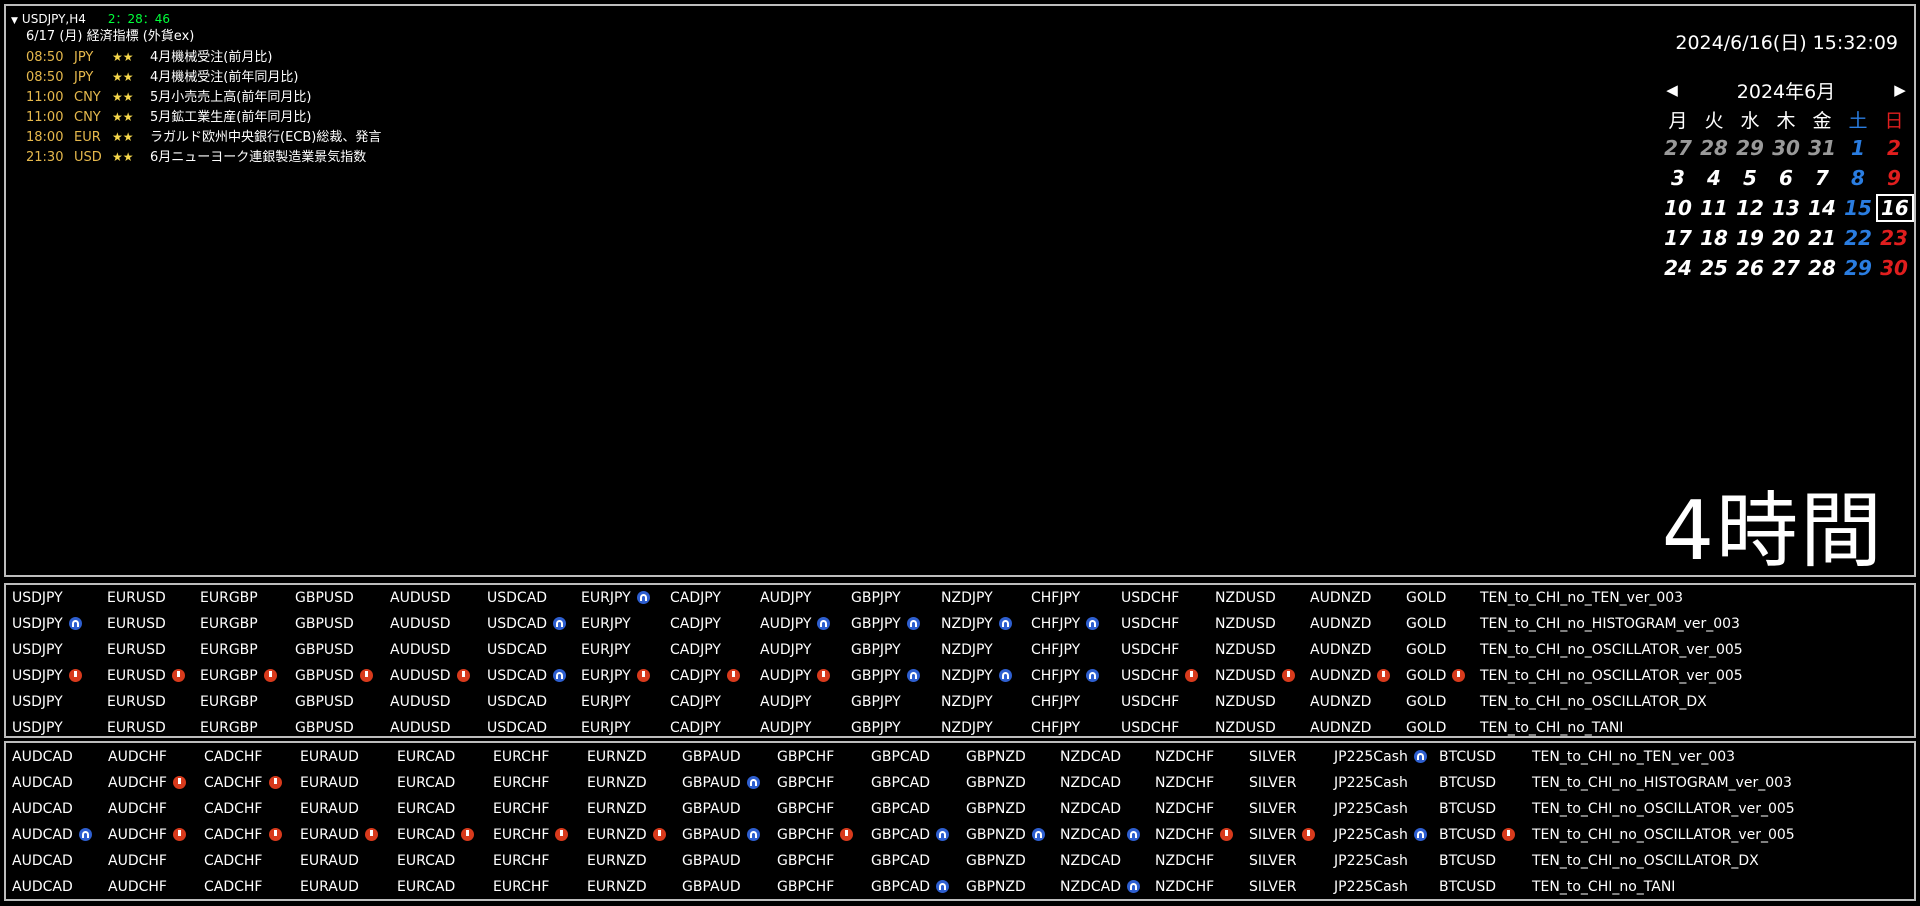  Describe the element at coordinates (1371, 861) in the screenshot. I see `symbol-cell: JP225Cash` at that location.